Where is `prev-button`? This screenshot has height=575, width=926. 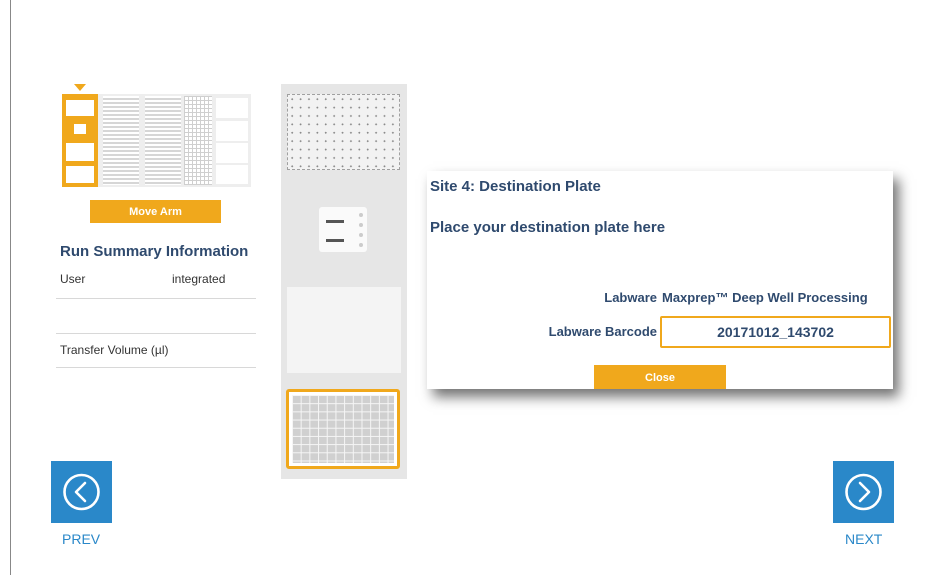 prev-button is located at coordinates (81, 492).